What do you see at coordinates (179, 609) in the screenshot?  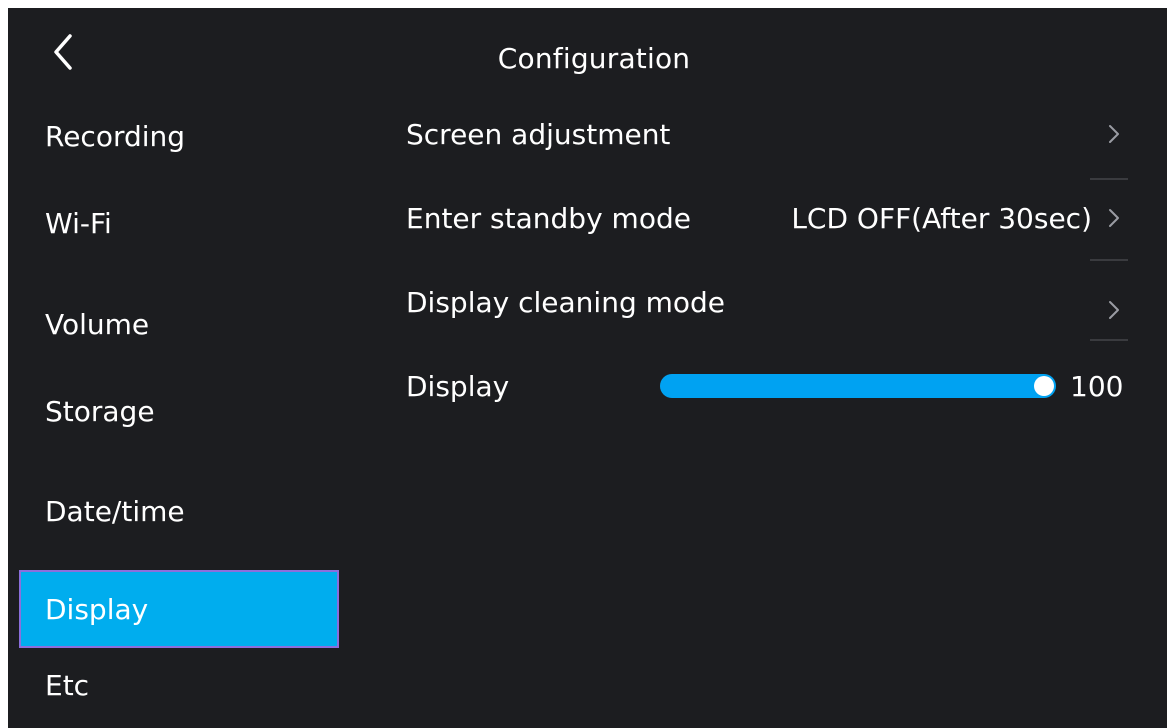 I see `sidebar-item-display: Display` at bounding box center [179, 609].